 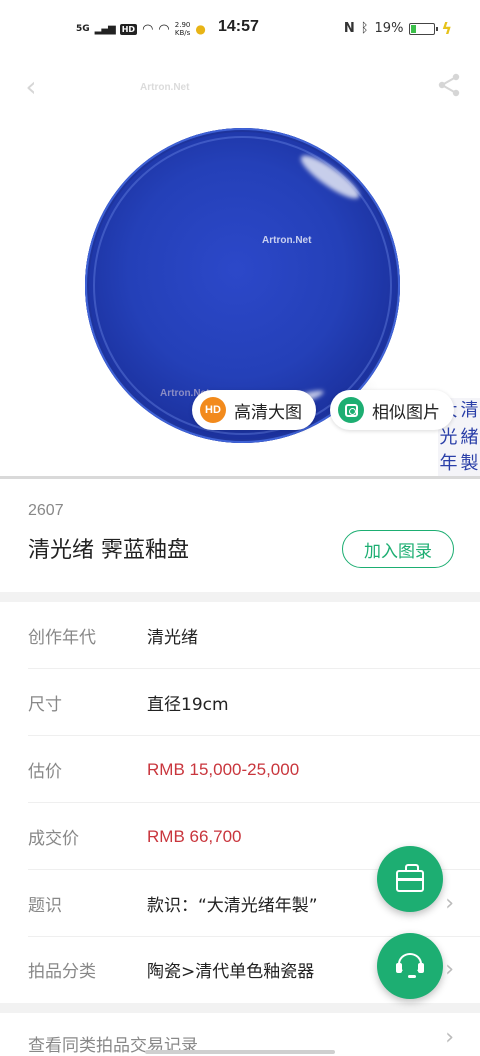 I want to click on network-speed: 2.90 KB/s, so click(x=183, y=29).